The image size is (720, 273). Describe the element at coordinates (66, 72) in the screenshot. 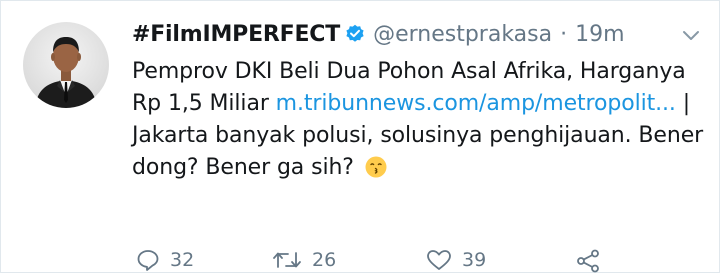

I see `avatar-photo` at that location.